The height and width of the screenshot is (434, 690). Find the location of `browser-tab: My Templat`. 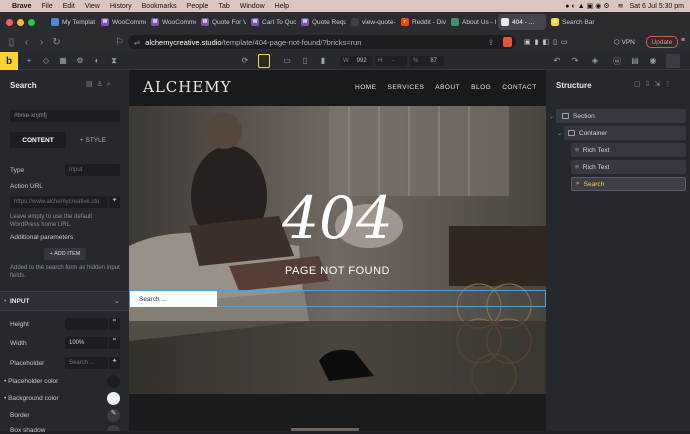

browser-tab: My Templat is located at coordinates (72, 22).